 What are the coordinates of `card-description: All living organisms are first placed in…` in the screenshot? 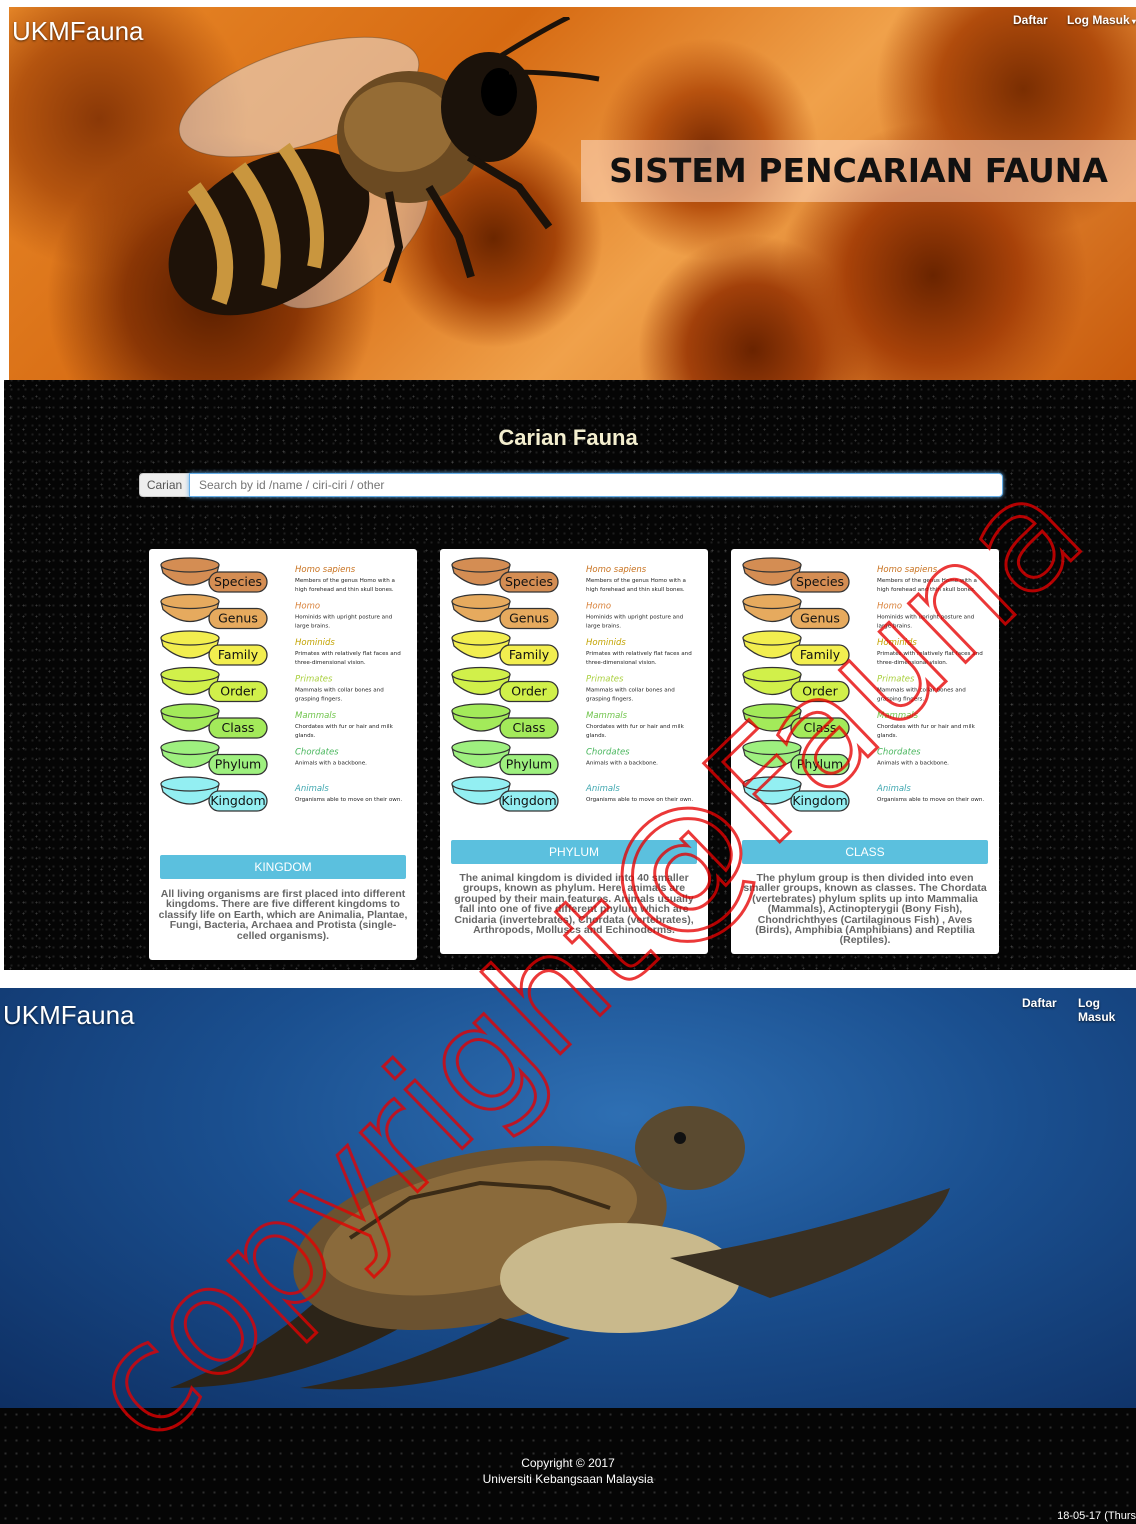 It's located at (283, 915).